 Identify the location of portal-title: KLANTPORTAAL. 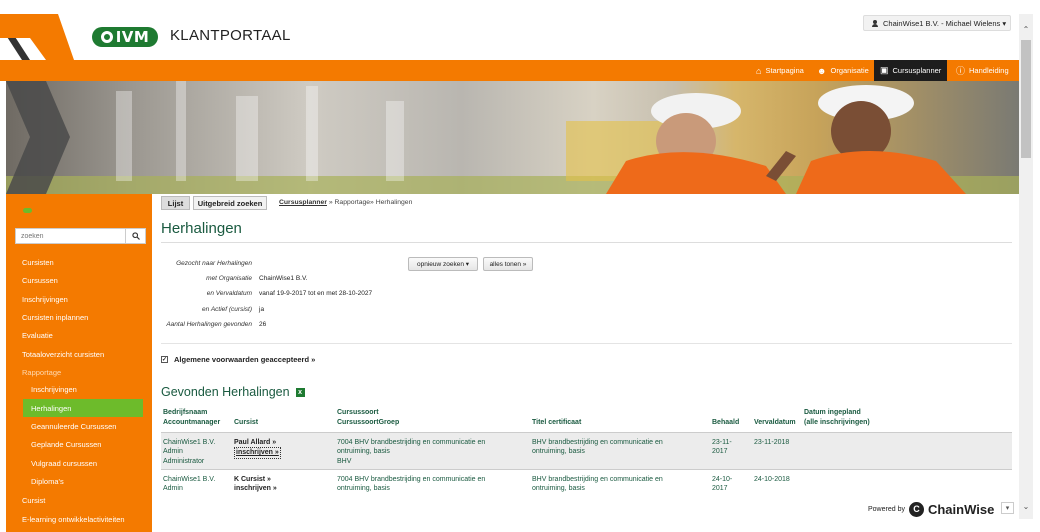
(230, 35).